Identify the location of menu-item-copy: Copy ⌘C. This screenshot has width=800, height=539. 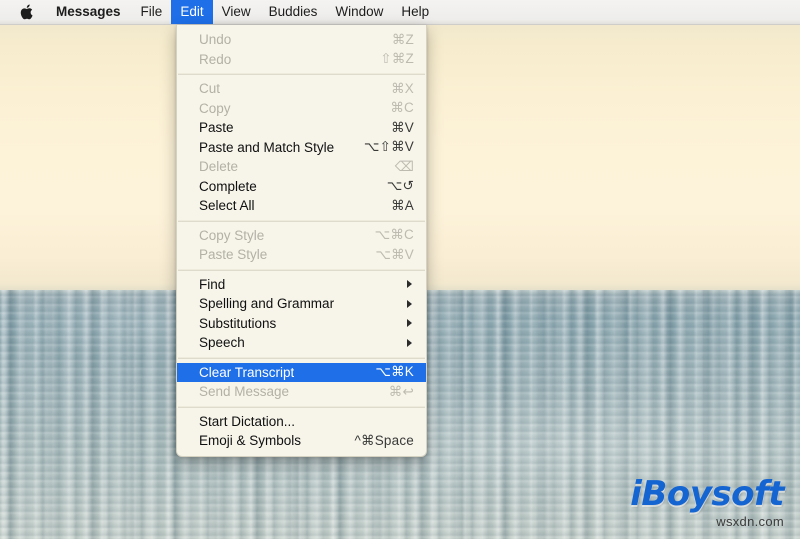
(301, 109).